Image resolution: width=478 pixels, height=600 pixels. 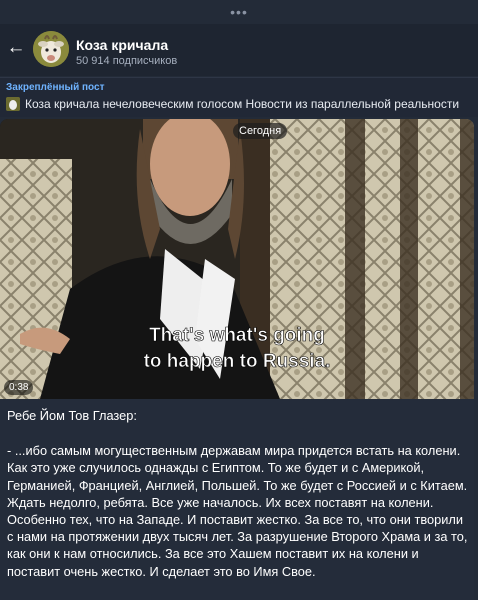 What do you see at coordinates (239, 12) in the screenshot?
I see `window-menu-dots: •••` at bounding box center [239, 12].